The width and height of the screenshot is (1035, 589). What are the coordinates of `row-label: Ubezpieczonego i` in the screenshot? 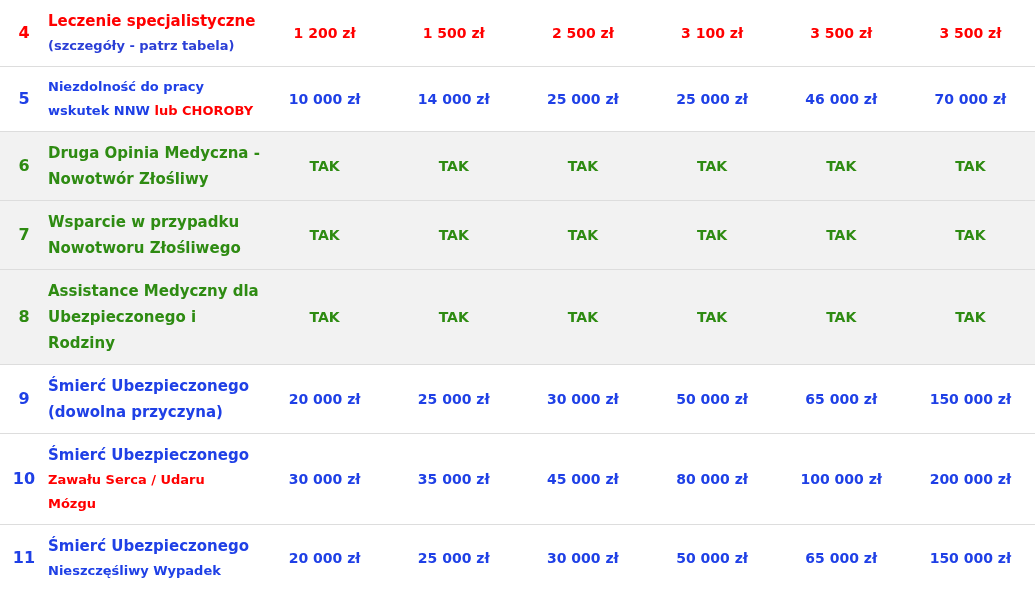 It's located at (122, 317).